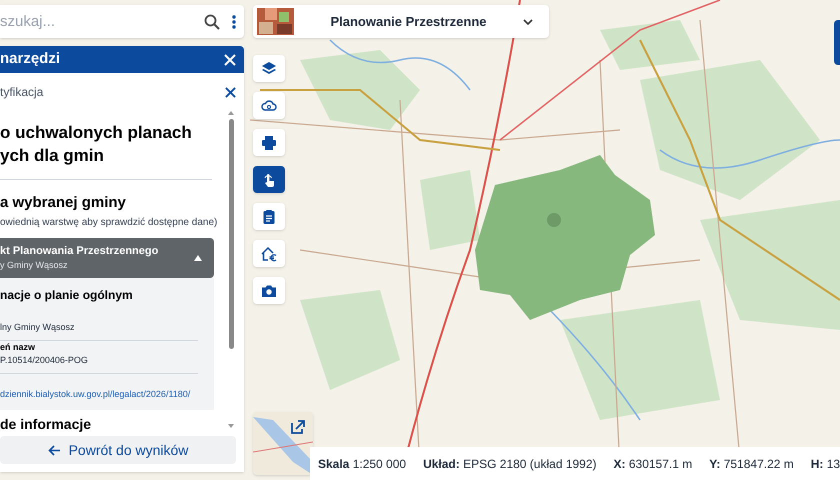 The width and height of the screenshot is (840, 480). What do you see at coordinates (825, 464) in the screenshot?
I see `status-item: H: 13` at bounding box center [825, 464].